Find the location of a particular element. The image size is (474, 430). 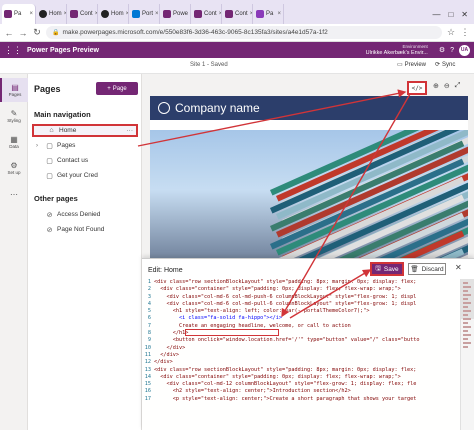

page-item-label: Page Not Found is located at coordinates (81, 229).